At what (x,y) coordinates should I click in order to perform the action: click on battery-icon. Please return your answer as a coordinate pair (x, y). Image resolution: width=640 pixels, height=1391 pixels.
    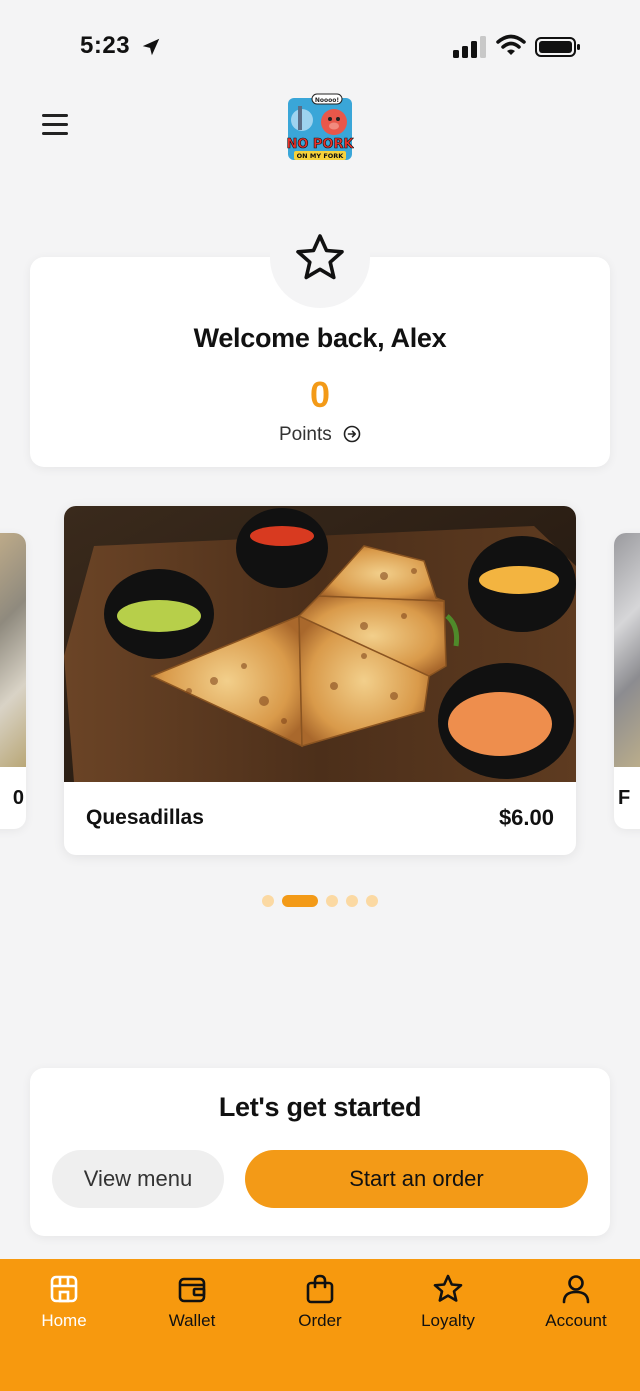
    Looking at the image, I should click on (557, 47).